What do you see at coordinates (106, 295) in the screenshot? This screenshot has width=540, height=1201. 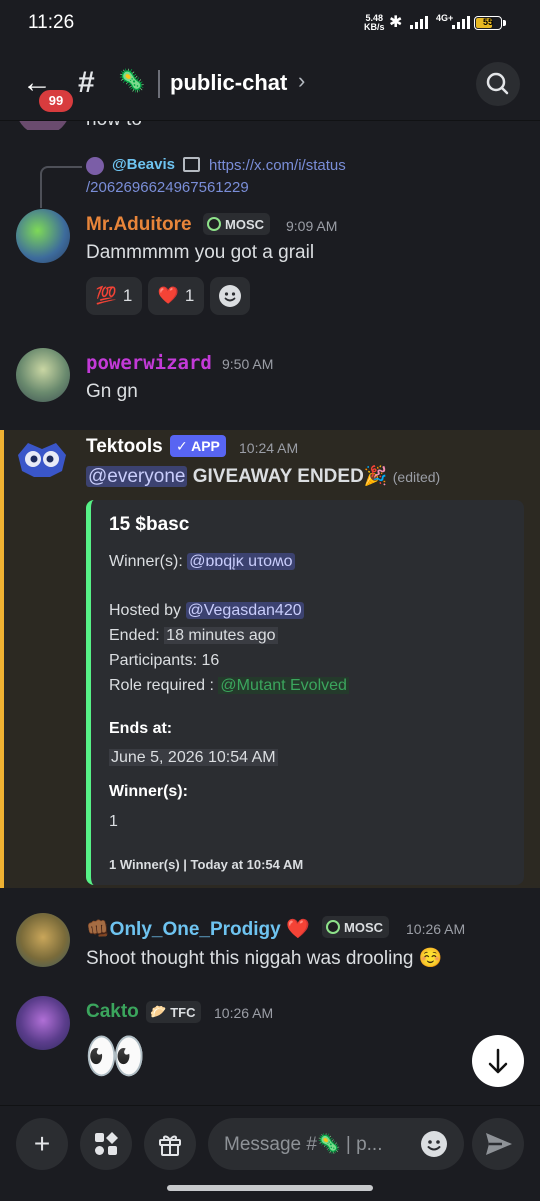 I see `reaction-emoji: 💯` at bounding box center [106, 295].